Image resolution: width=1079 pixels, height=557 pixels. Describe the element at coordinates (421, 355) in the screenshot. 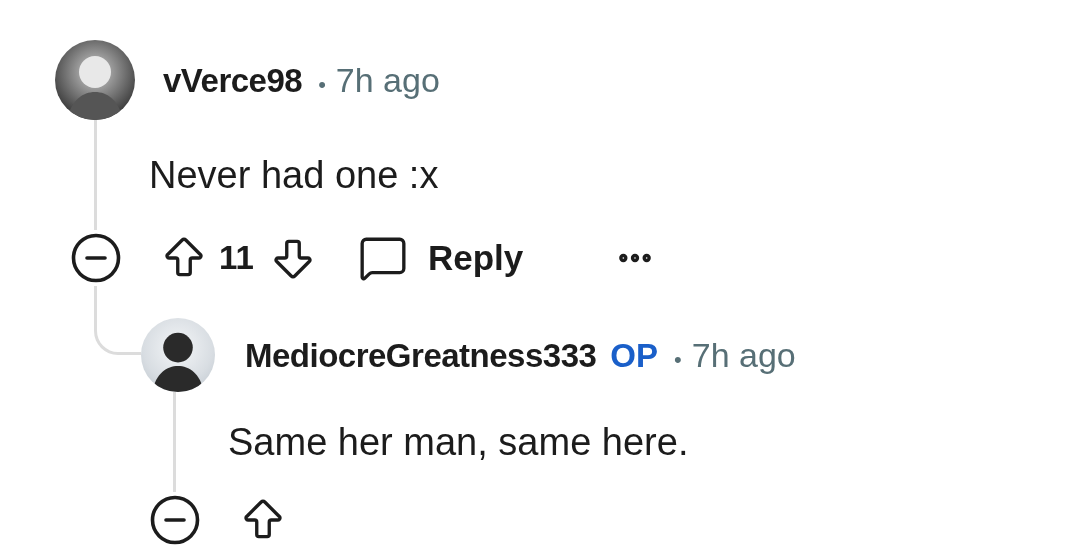

I see `username: MediocreGreatness333` at that location.